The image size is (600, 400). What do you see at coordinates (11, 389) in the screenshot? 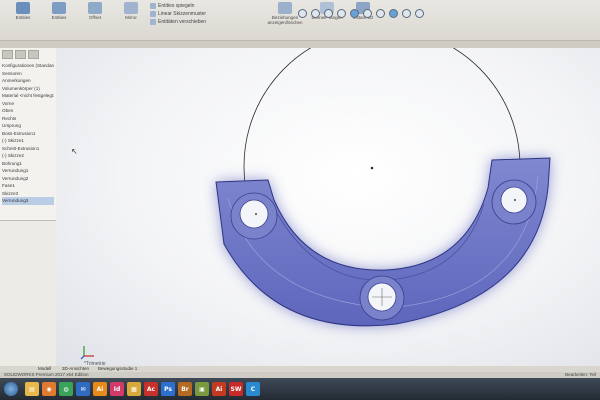
I see `start-button-icon` at bounding box center [11, 389].